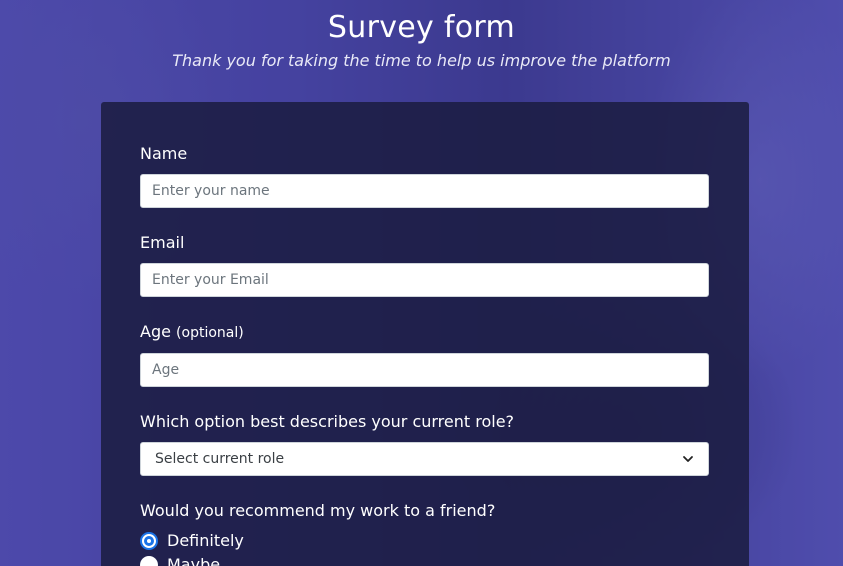 The width and height of the screenshot is (843, 566). I want to click on recommend-option-maybe: Maybe, so click(424, 560).